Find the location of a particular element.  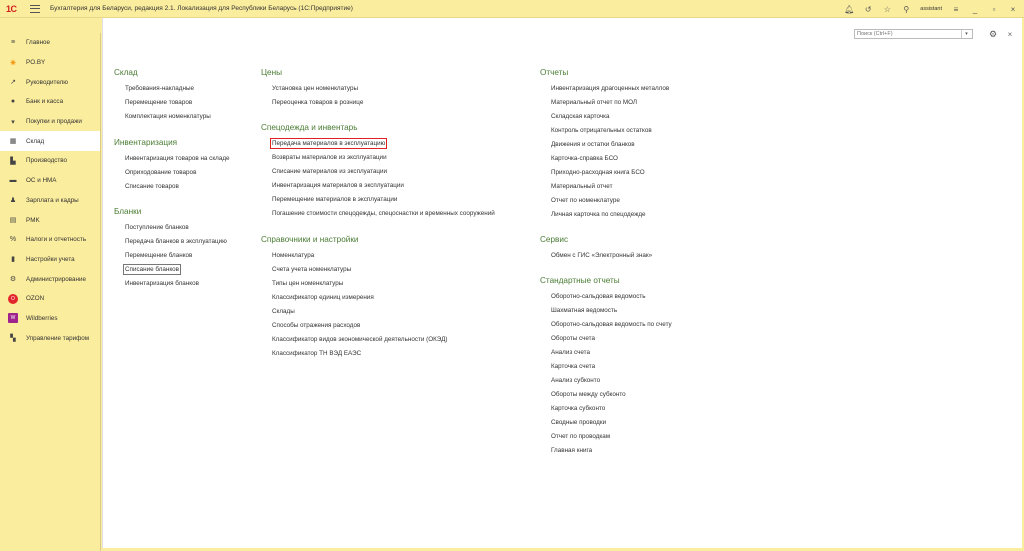

minimize-icon: _ is located at coordinates (975, 9).